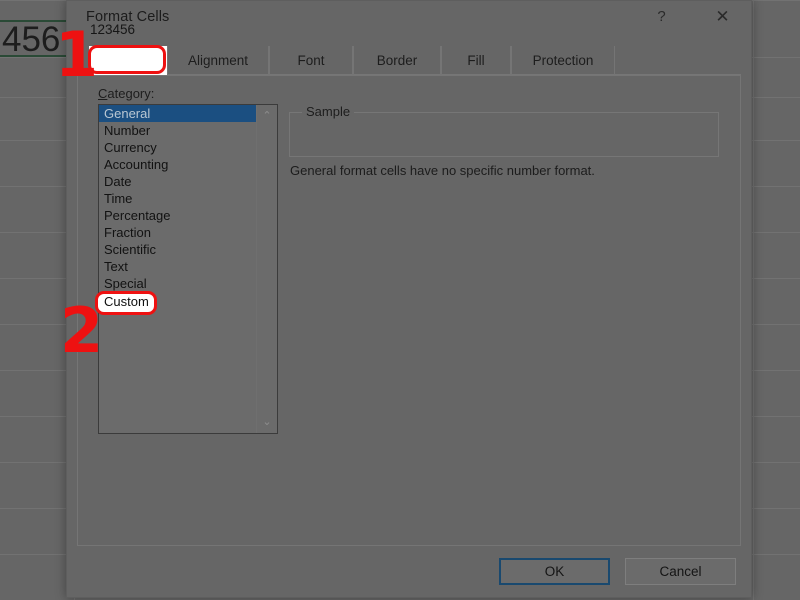 The height and width of the screenshot is (600, 800). Describe the element at coordinates (753, 300) in the screenshot. I see `grid-col-line` at that location.